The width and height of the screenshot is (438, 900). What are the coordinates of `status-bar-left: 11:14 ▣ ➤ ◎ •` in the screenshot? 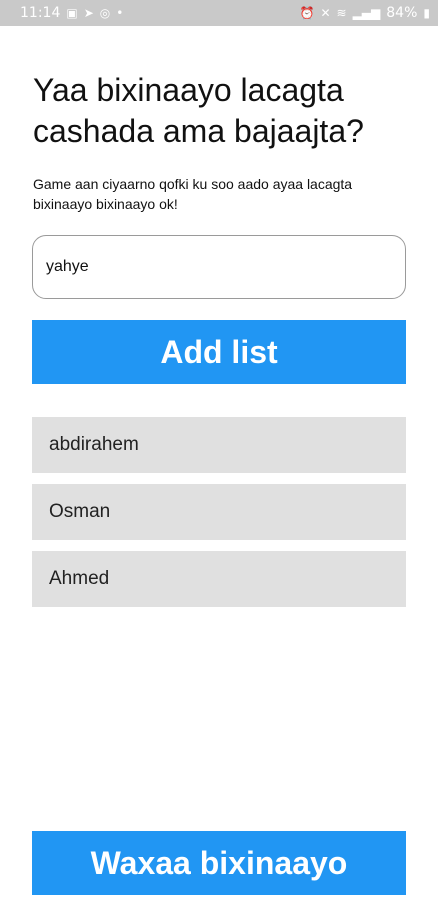 It's located at (71, 13).